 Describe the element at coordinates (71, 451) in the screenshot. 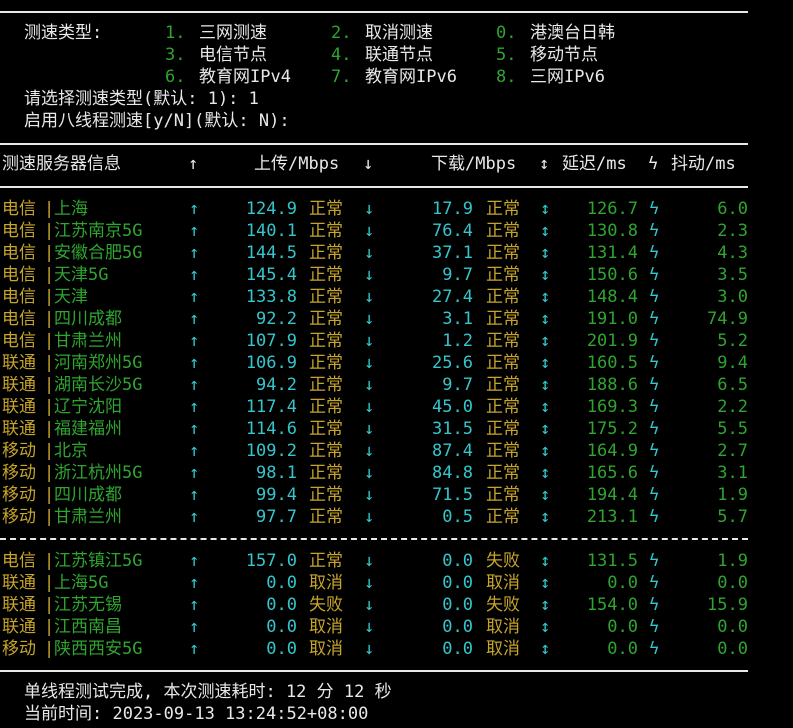

I see `node-cell: 北京` at that location.